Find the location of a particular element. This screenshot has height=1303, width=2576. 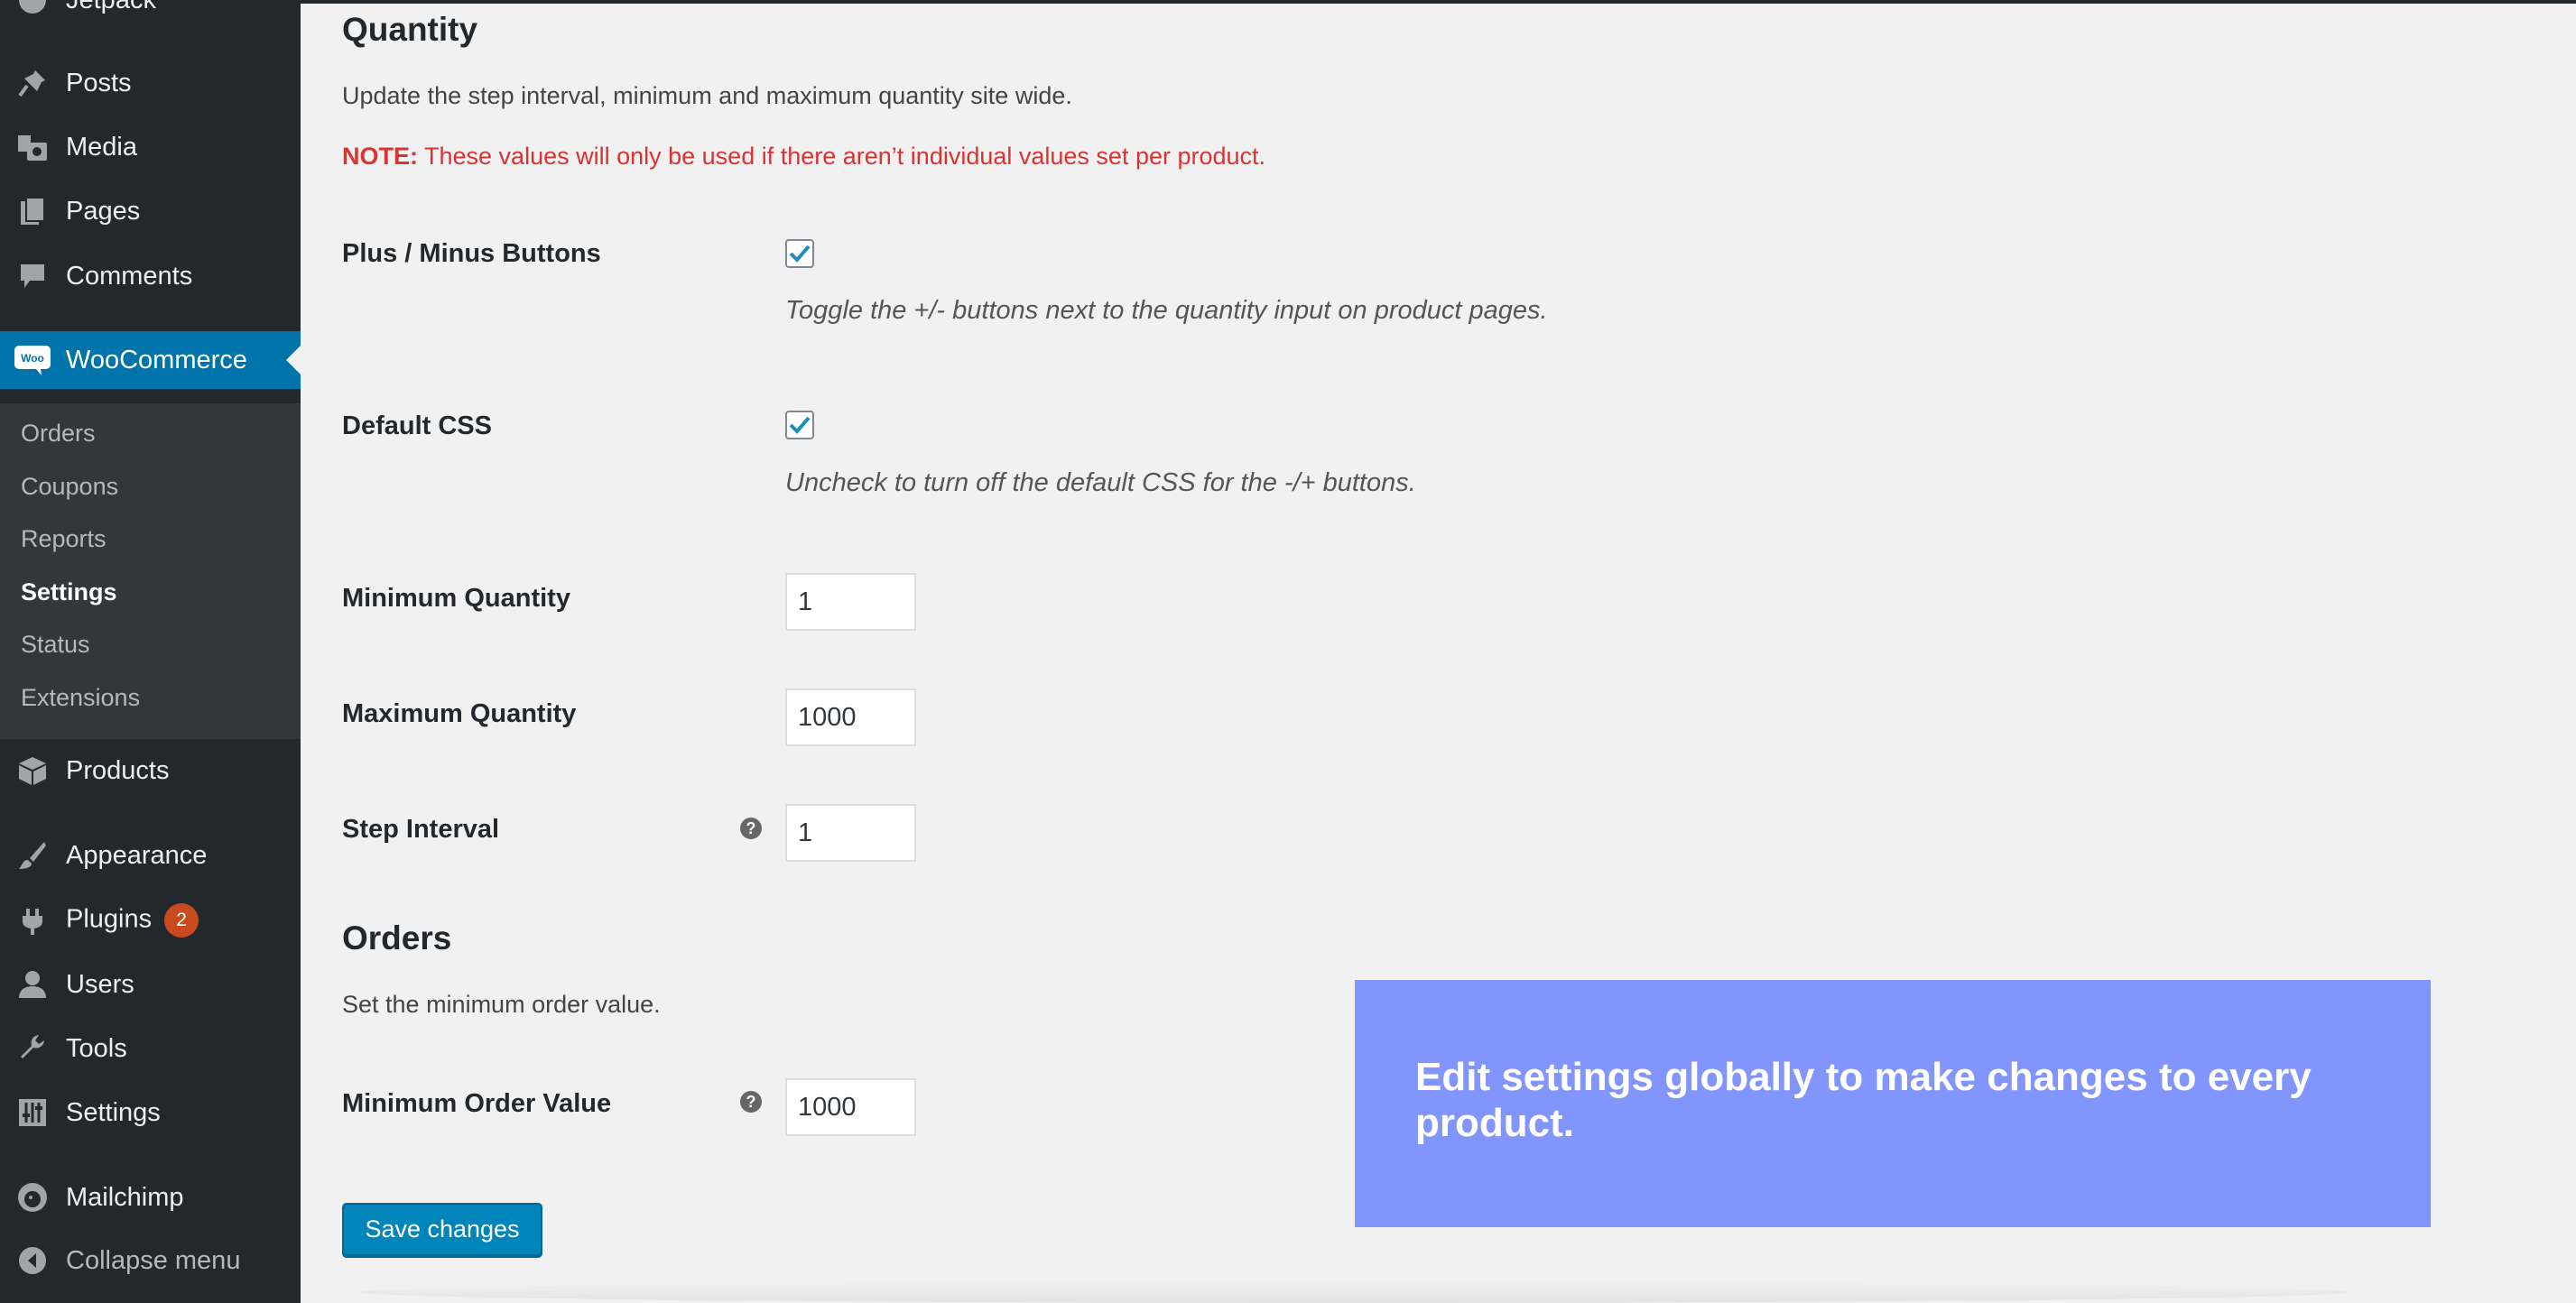

menu-settings: Settings is located at coordinates (150, 1112).